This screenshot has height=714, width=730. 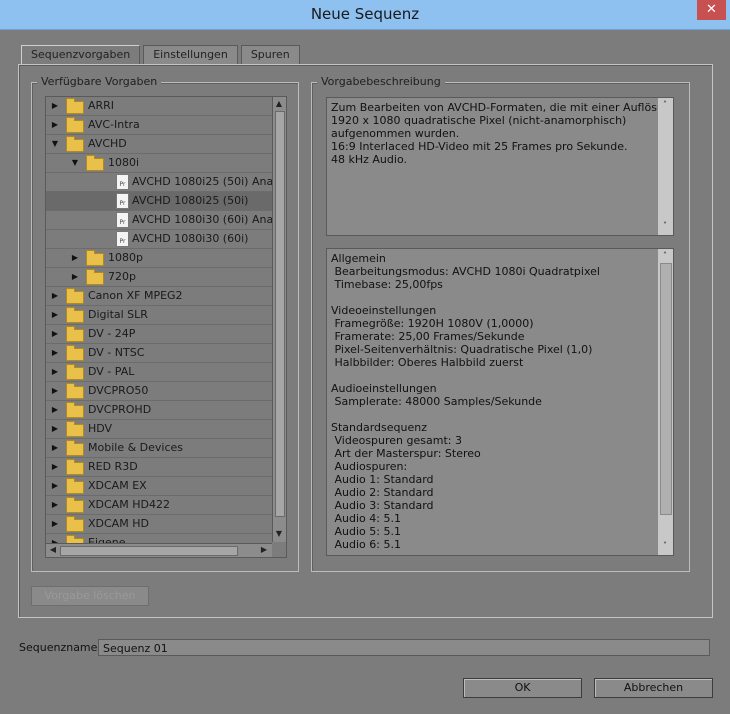 I want to click on text-line: Audio 5: 5.1, so click(x=366, y=531).